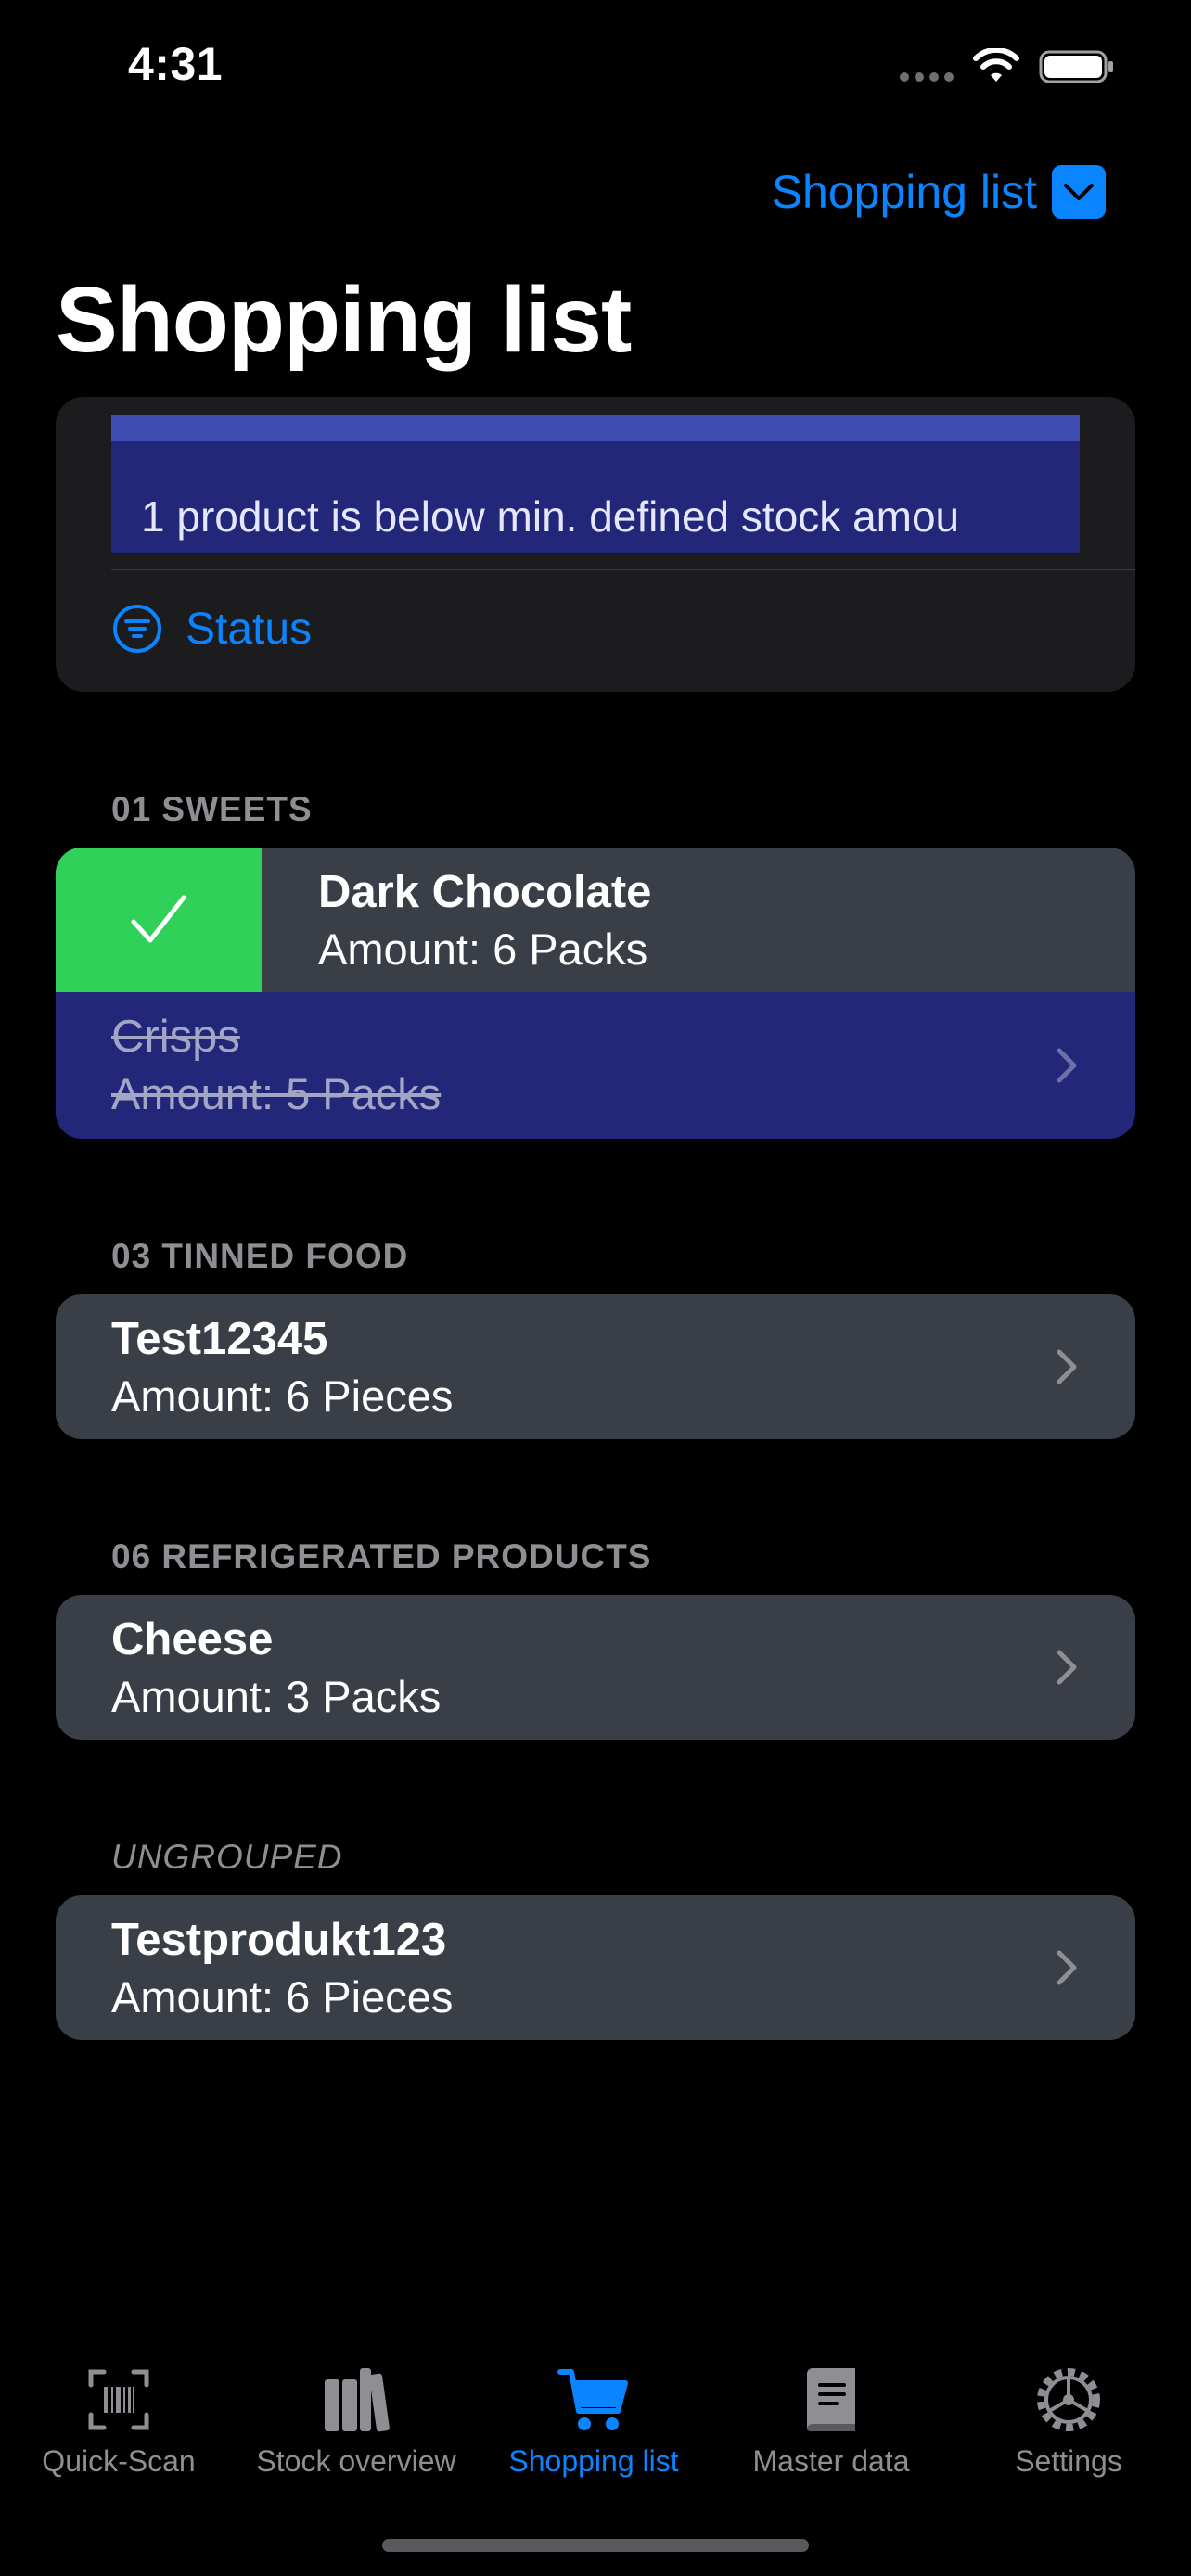  Describe the element at coordinates (212, 809) in the screenshot. I see `section-header-sweets: 01 SWEETS` at that location.